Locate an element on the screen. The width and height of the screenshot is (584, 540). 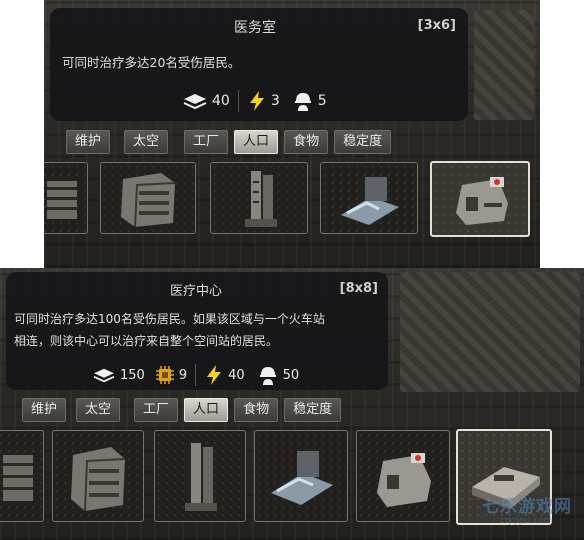
cost-power: 3 is located at coordinates (263, 101).